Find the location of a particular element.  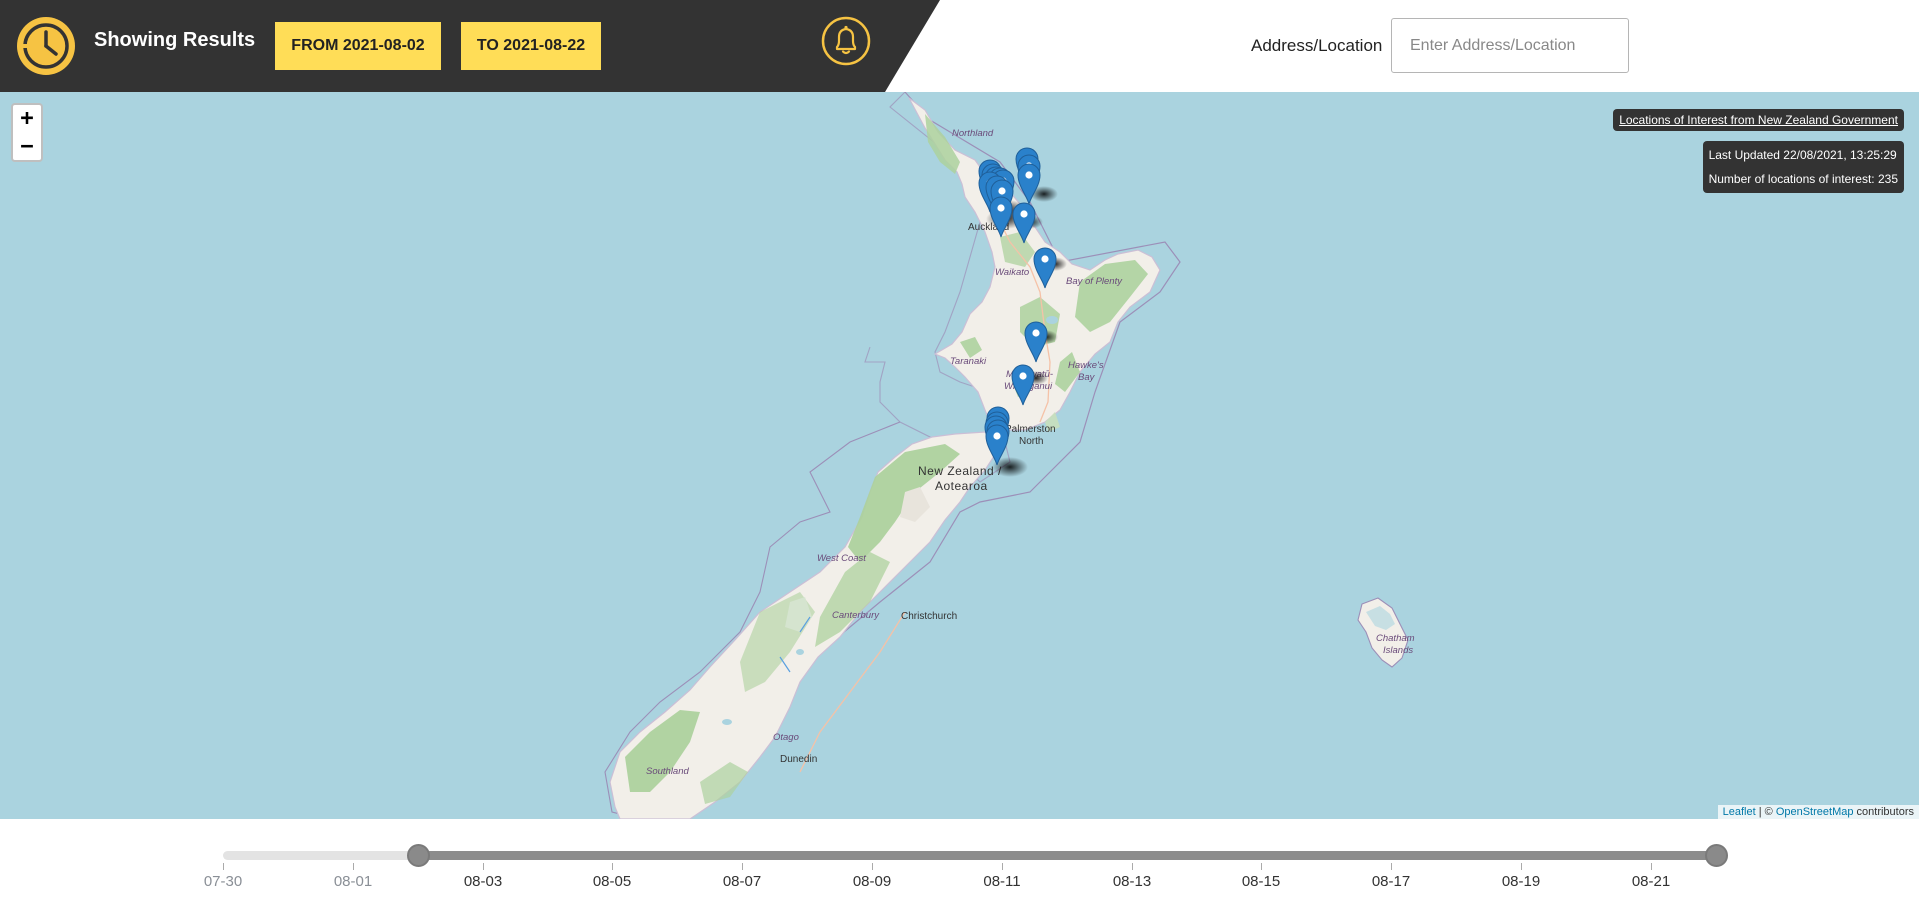

label-west-coast: West Coast is located at coordinates (841, 558).